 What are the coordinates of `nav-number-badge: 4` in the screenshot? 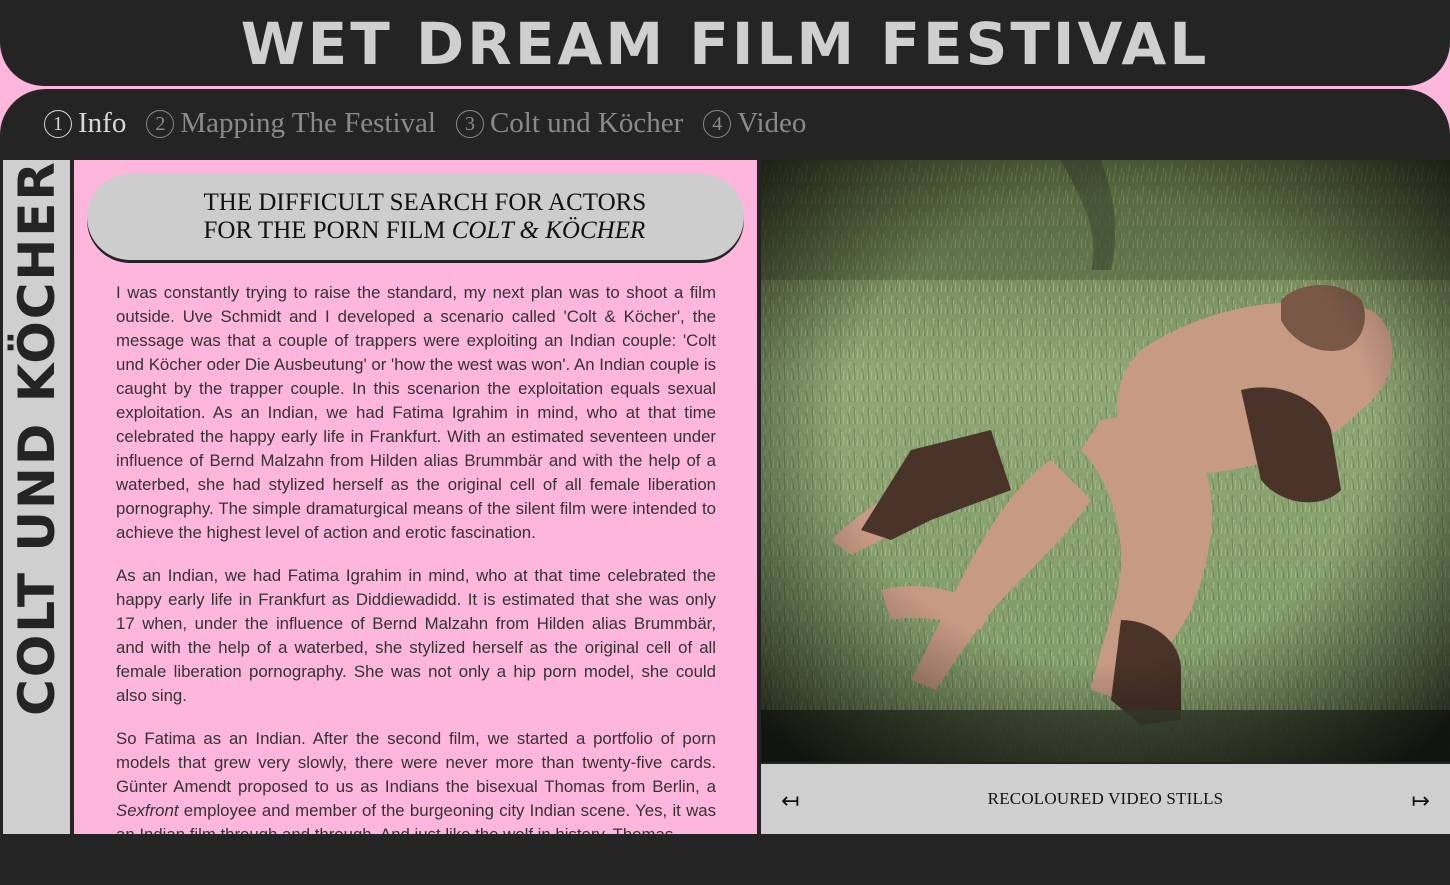 It's located at (717, 123).